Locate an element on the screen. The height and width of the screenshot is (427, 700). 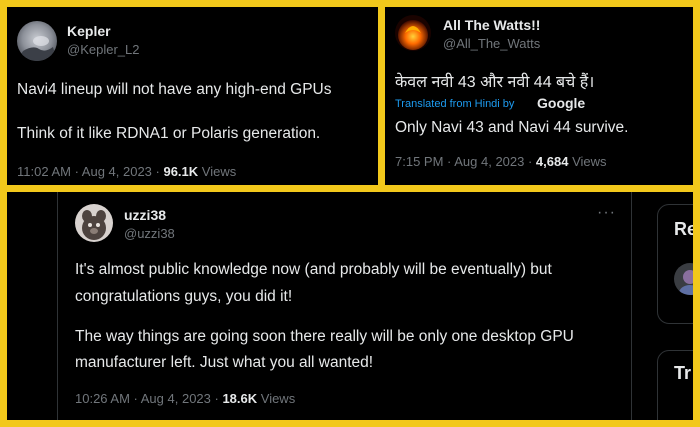
timestamp-text: 7:15 PM · Aug 4, 2023 · is located at coordinates (465, 161).